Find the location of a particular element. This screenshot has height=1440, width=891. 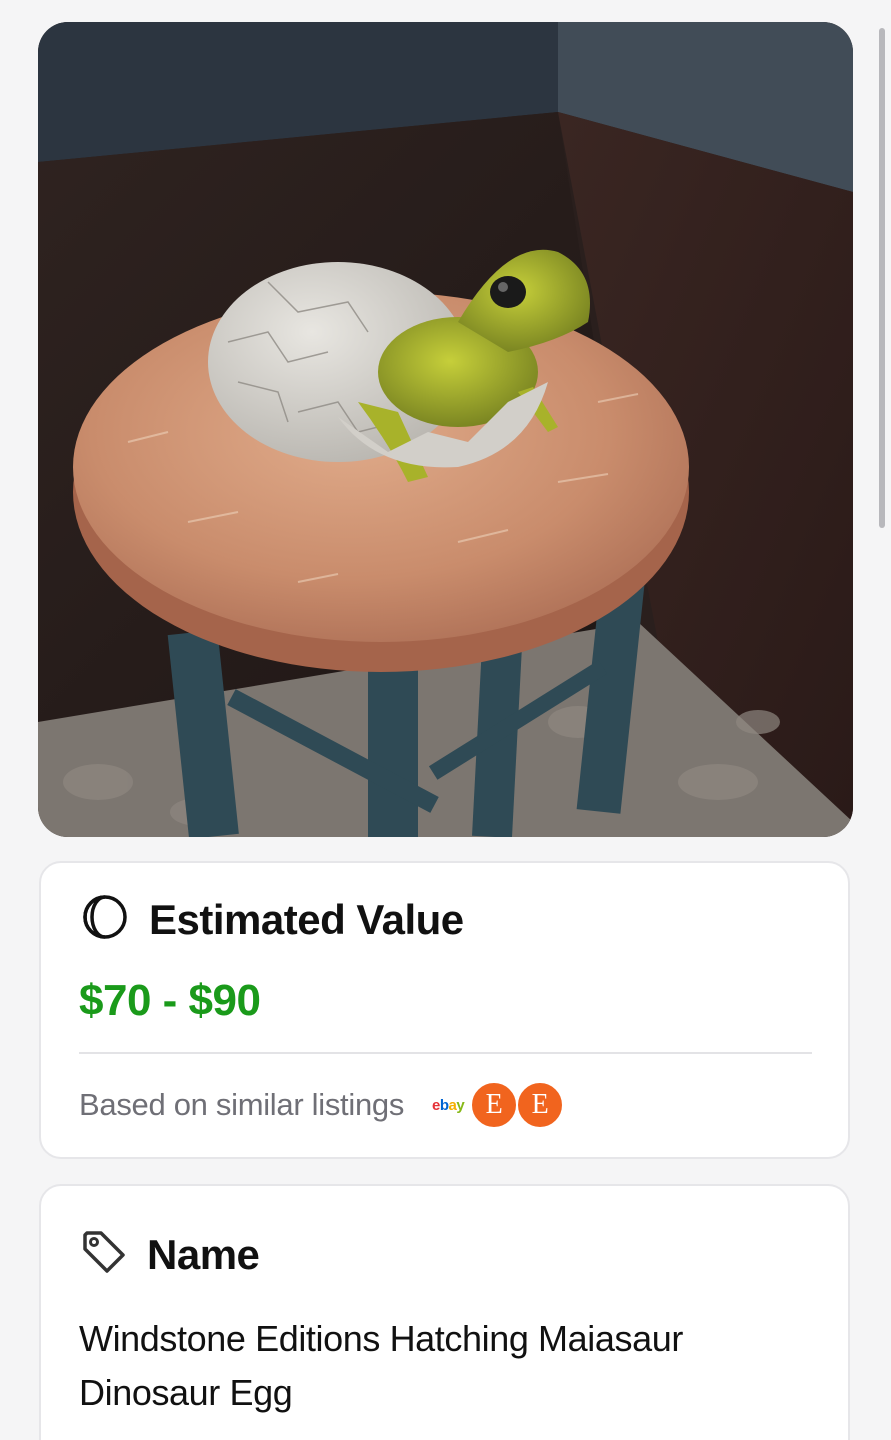

estimated-price-range: $70 - $90 is located at coordinates (170, 1000).